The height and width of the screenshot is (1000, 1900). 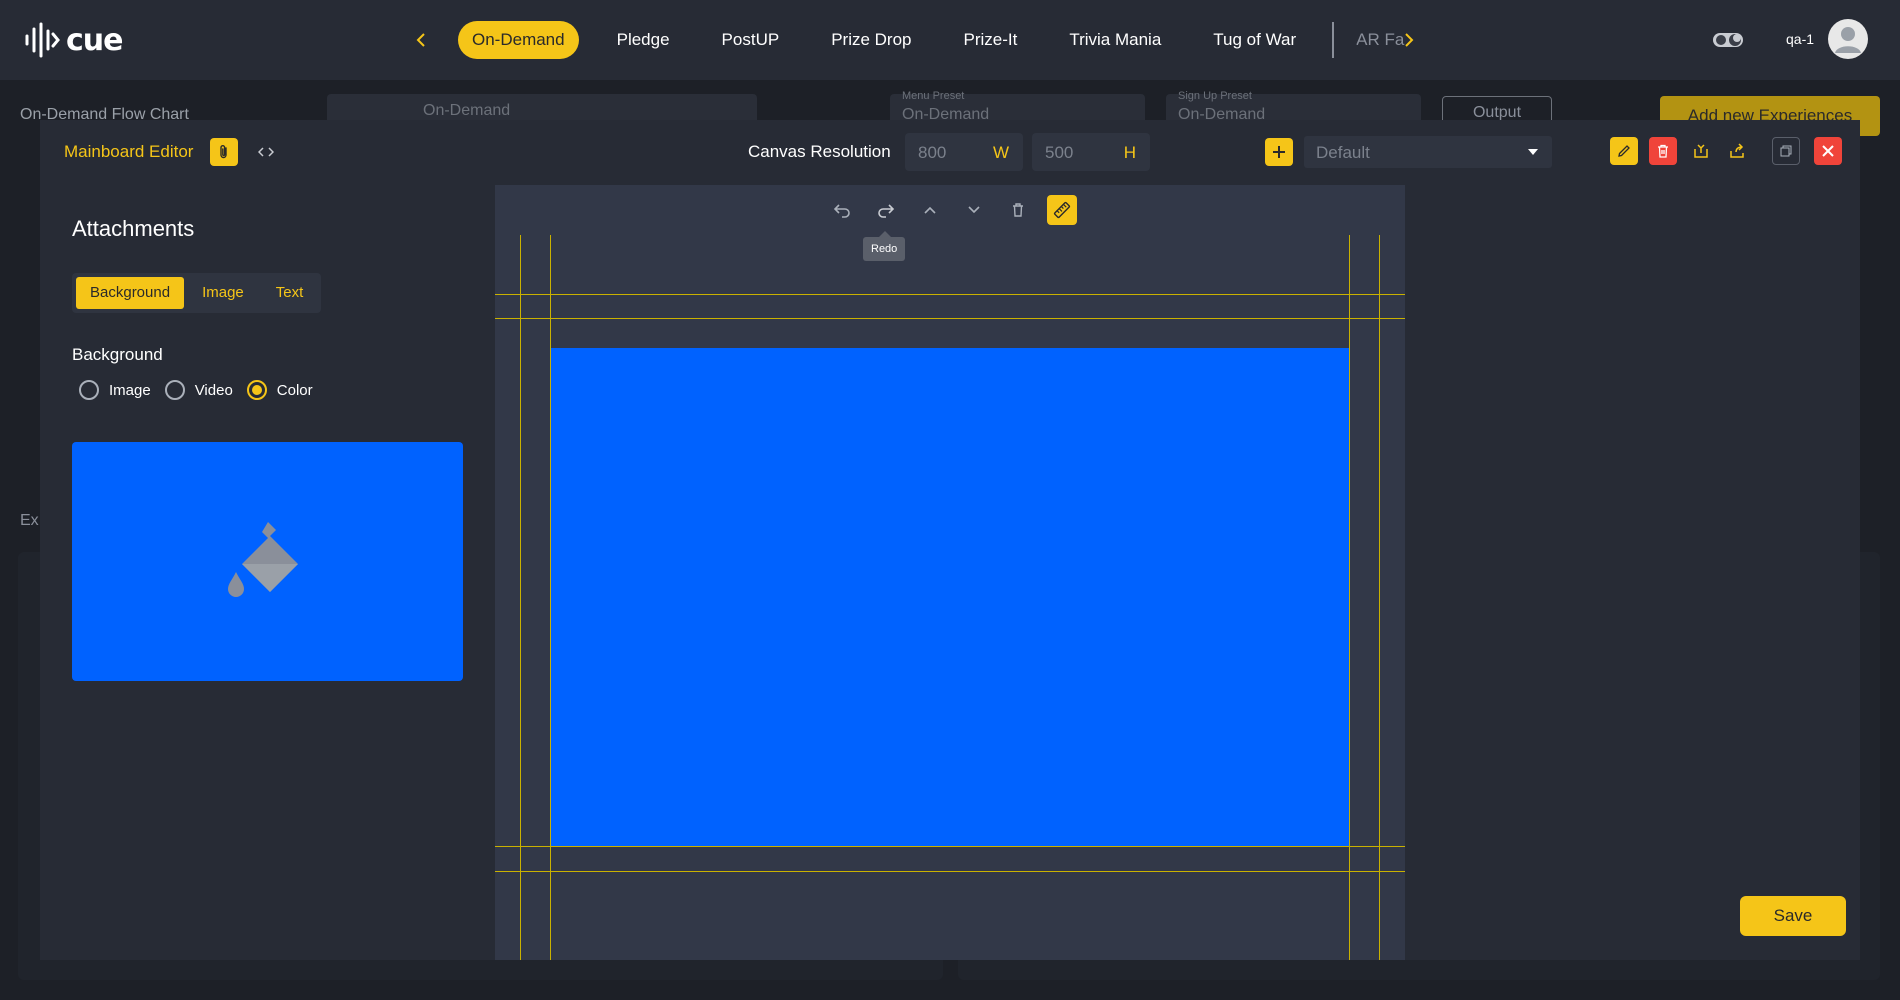 I want to click on tab-background: Background, so click(x=130, y=293).